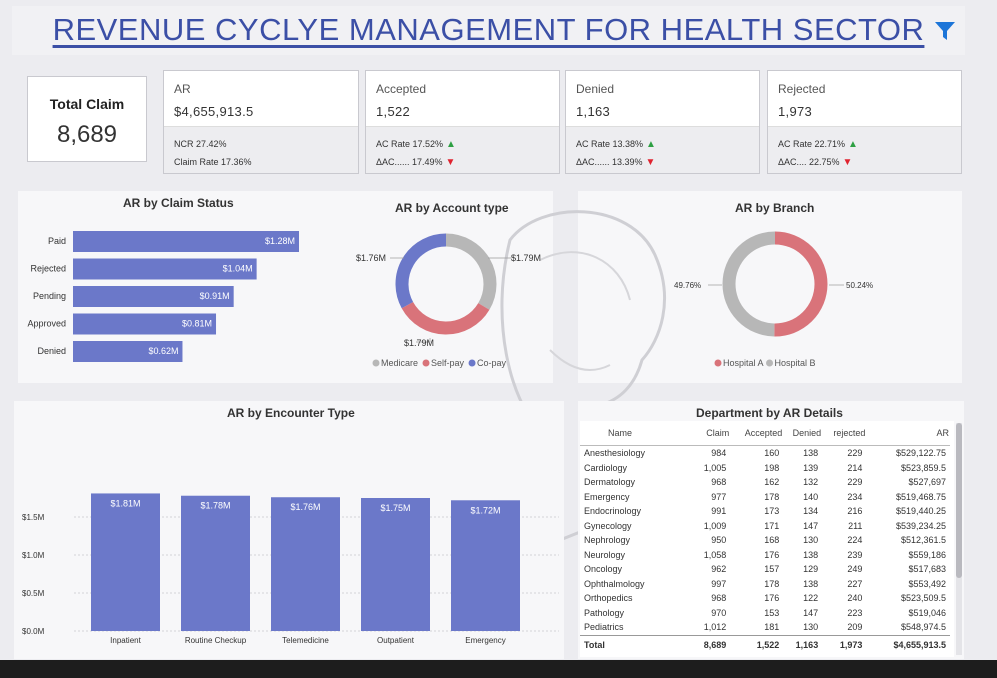  Describe the element at coordinates (448, 363) in the screenshot. I see `legend-label: Self-pay` at that location.